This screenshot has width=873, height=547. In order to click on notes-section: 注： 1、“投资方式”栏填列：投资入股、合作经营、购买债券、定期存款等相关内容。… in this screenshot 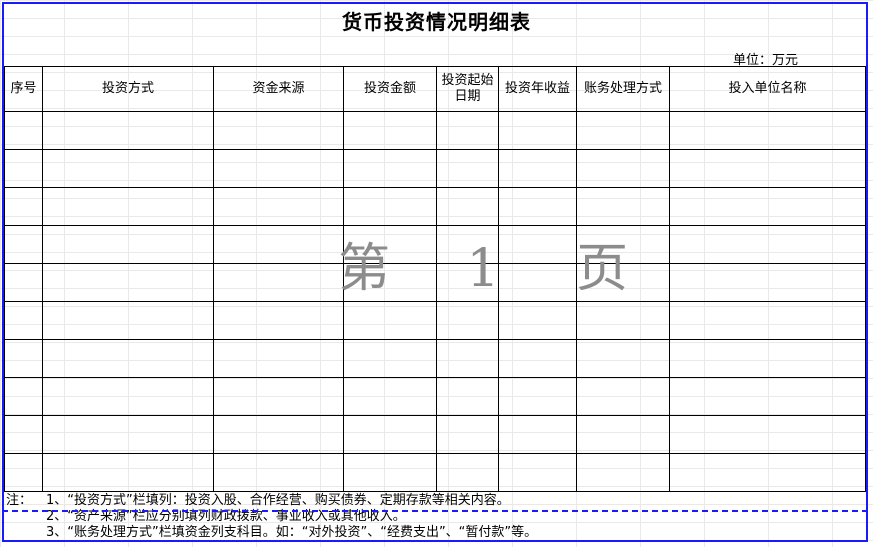, I will do `click(436, 517)`.